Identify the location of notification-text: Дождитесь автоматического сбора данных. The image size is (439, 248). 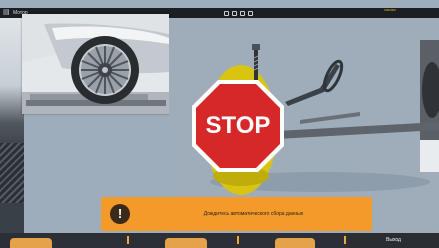
(253, 214).